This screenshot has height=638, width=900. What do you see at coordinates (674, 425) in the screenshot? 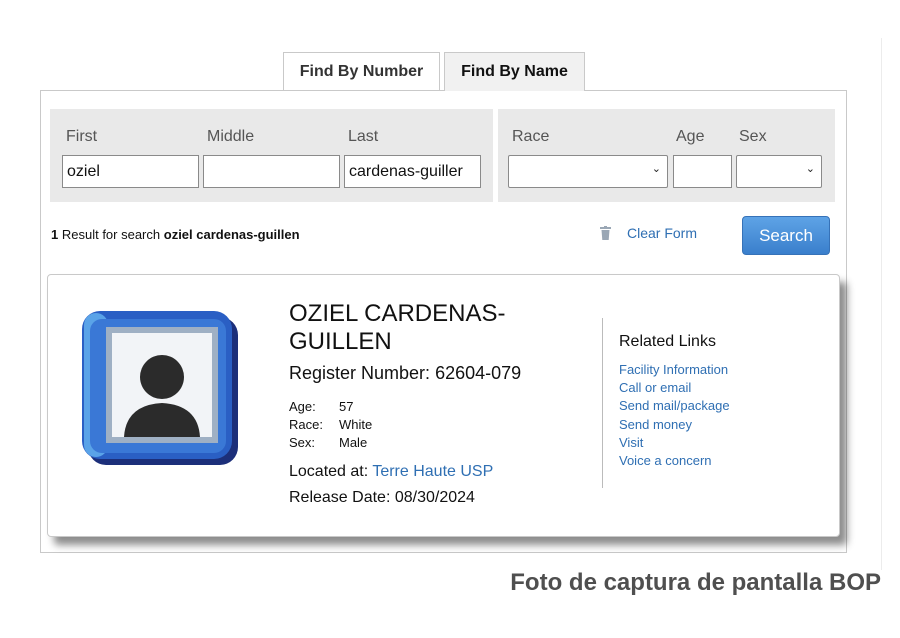
I see `send-money-link: Send money` at bounding box center [674, 425].